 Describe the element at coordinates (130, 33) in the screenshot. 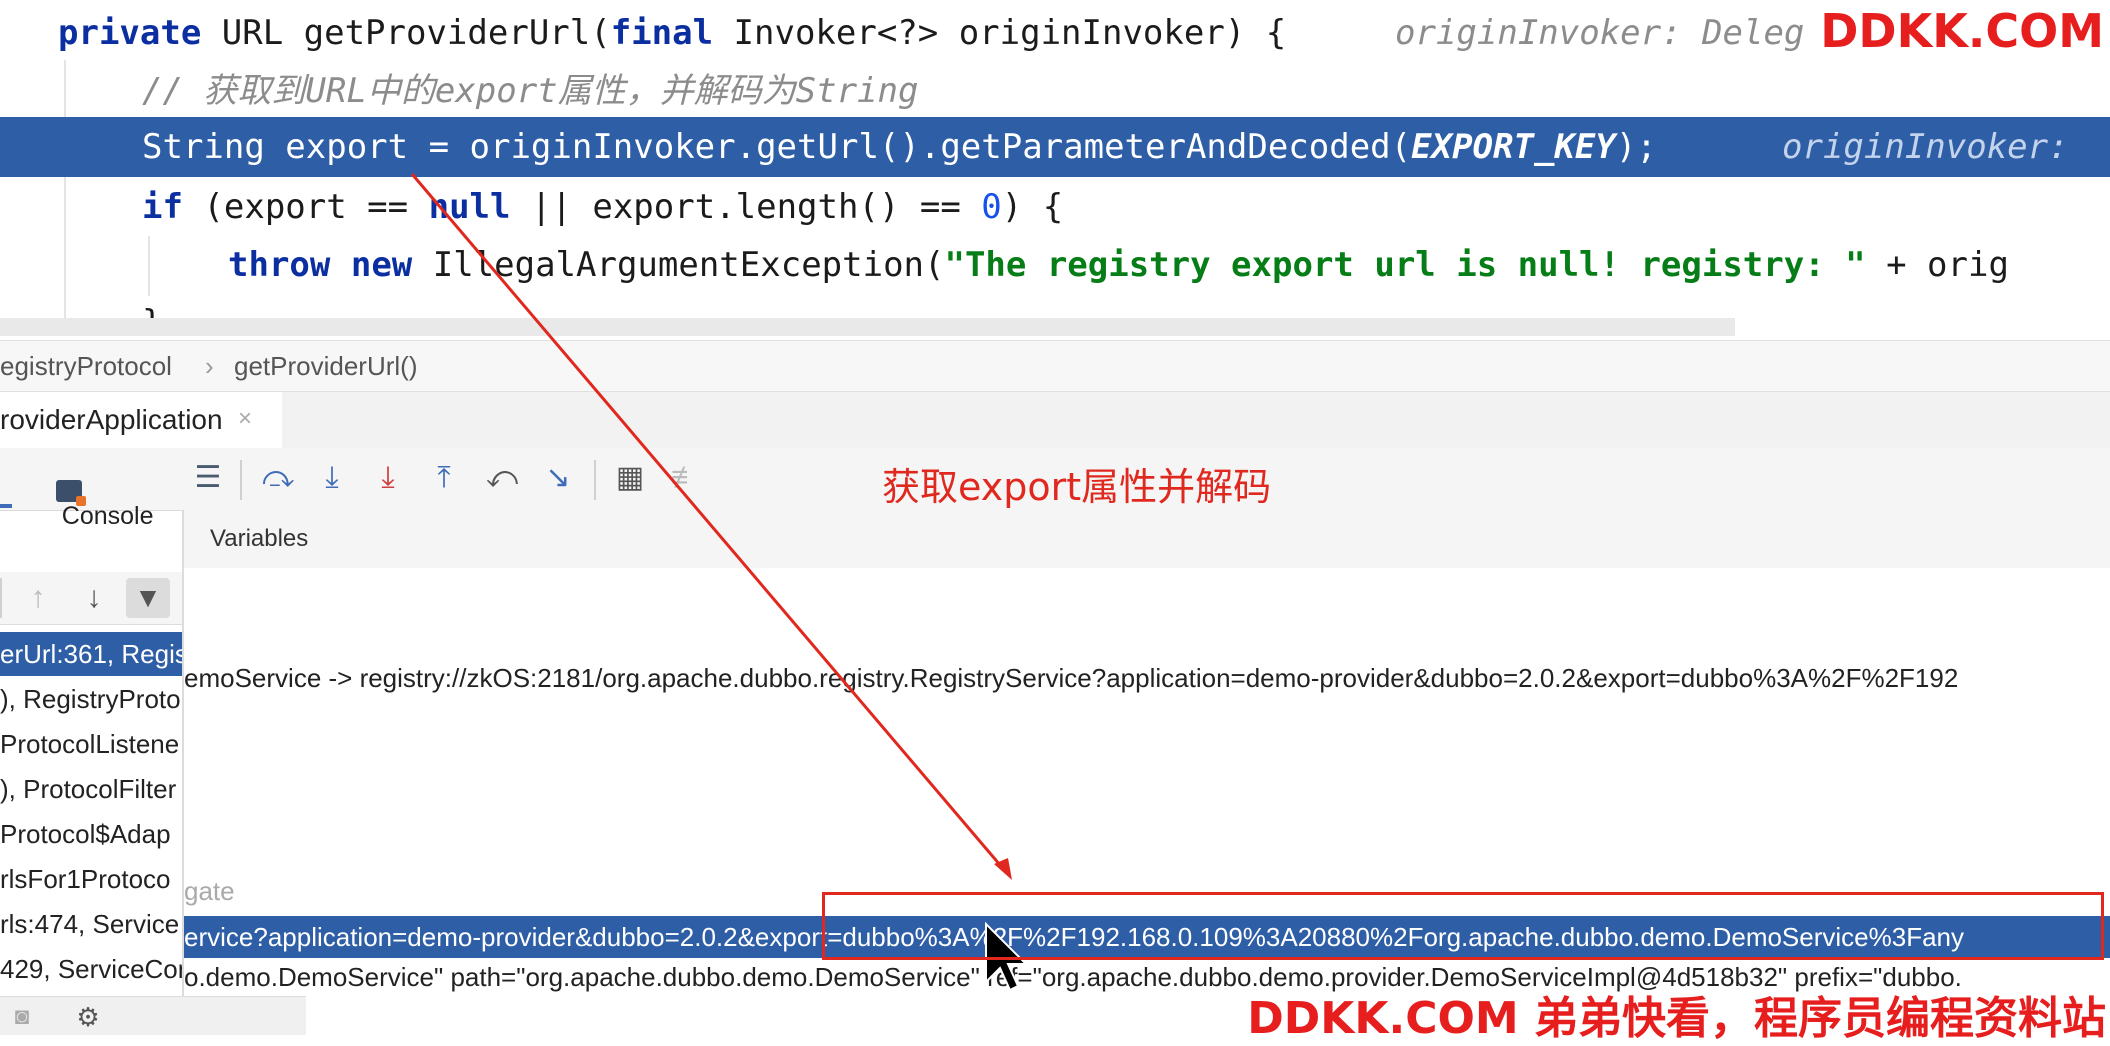

I see `keyword-private: private` at that location.